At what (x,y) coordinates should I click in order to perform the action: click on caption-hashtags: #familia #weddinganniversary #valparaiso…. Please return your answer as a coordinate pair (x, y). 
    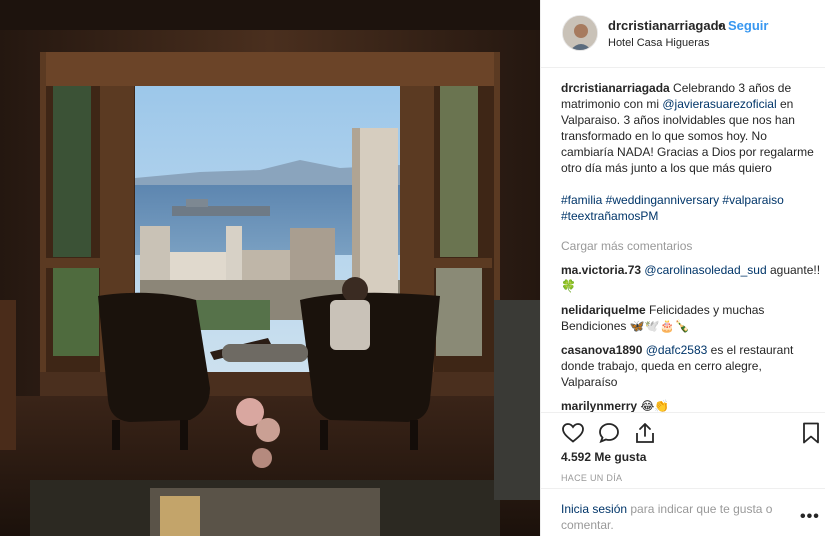
    Looking at the image, I should click on (672, 208).